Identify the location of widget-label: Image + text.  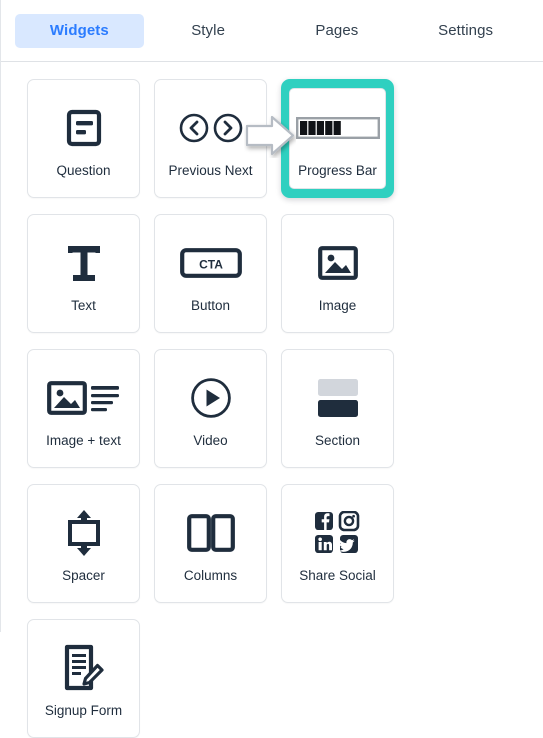
(83, 440).